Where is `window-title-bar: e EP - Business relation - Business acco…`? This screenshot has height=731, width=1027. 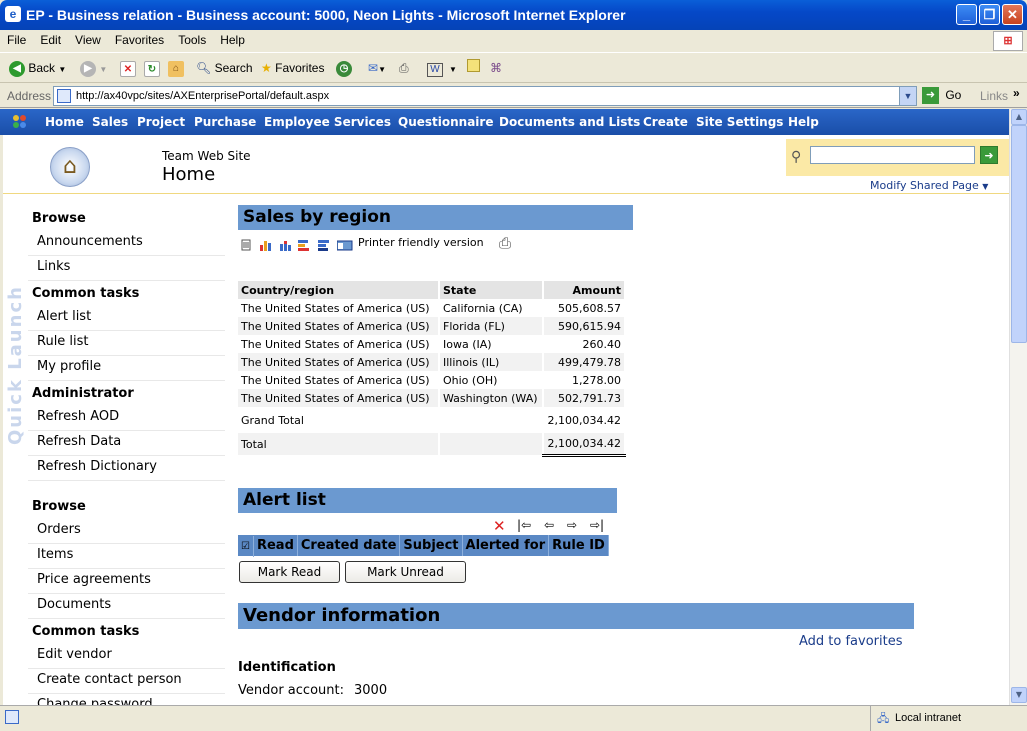 window-title-bar: e EP - Business relation - Business acco… is located at coordinates (513, 15).